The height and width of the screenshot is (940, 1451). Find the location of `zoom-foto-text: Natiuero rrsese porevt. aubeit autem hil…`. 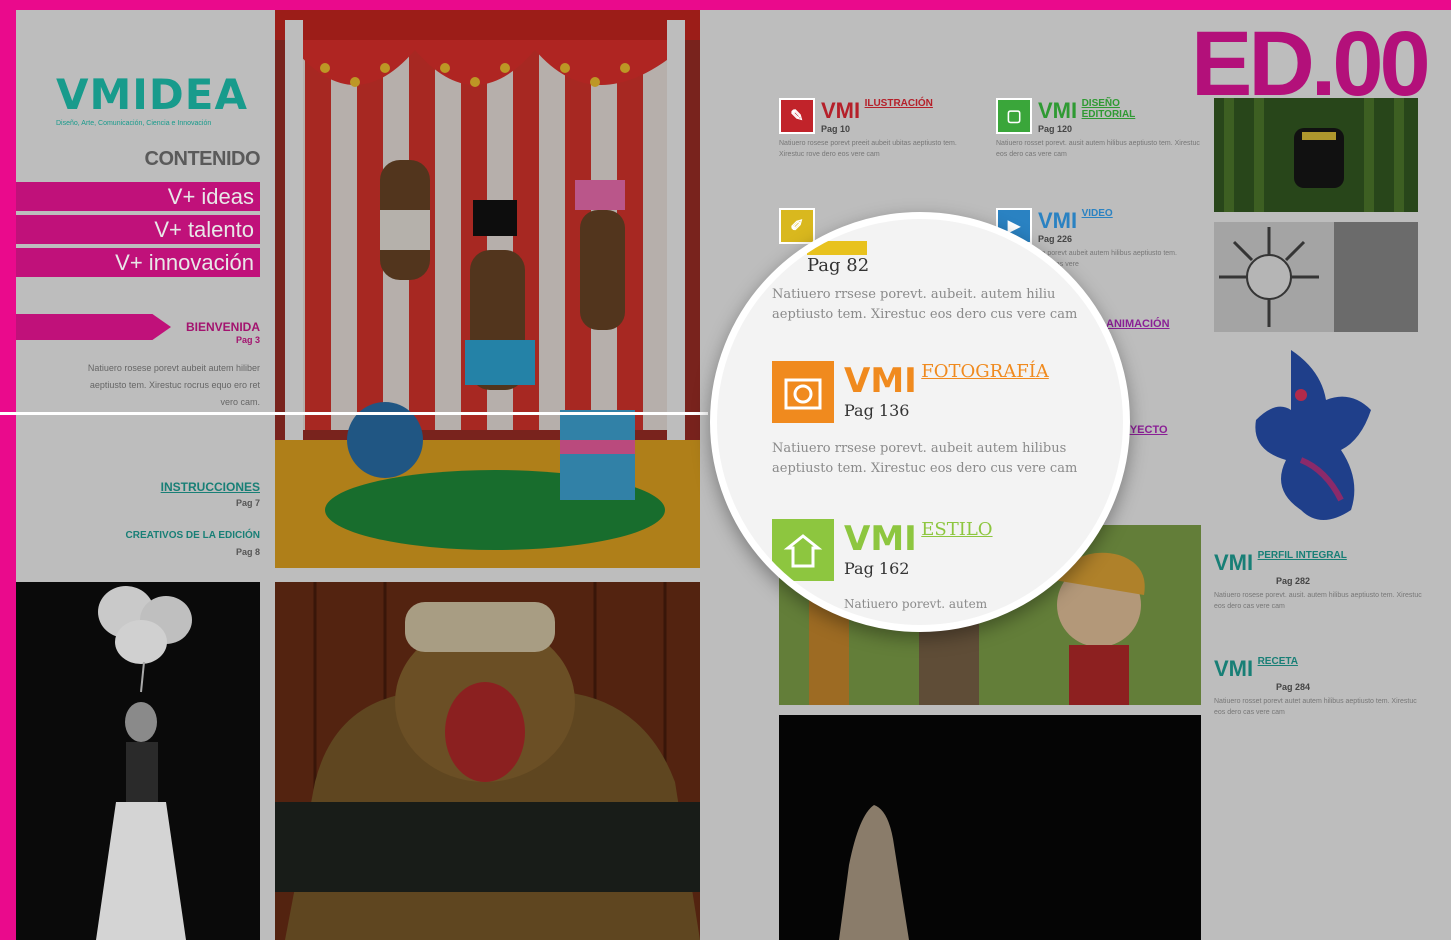

zoom-foto-text: Natiuero rrsese porevt. aubeit autem hil… is located at coordinates (925, 458).